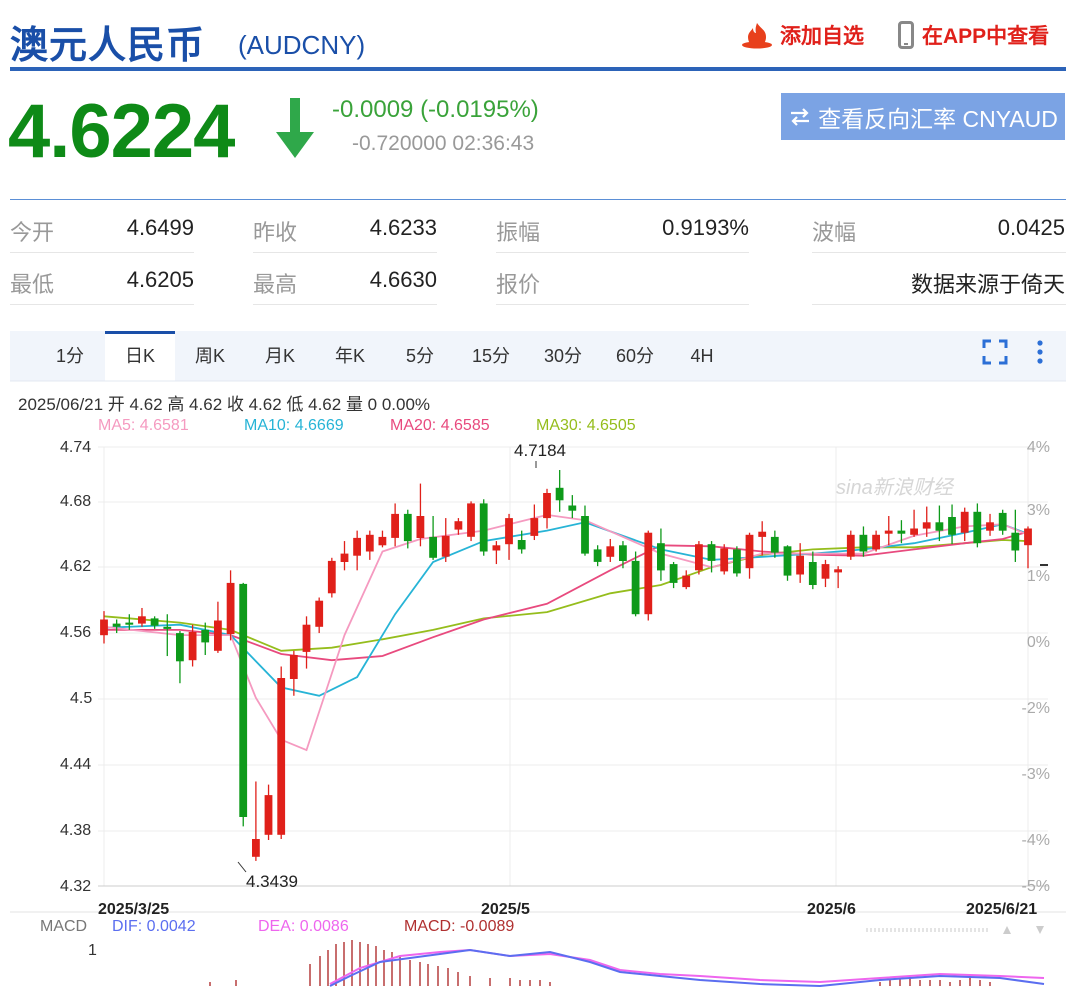 The image size is (1080, 988). Describe the element at coordinates (76, 886) in the screenshot. I see `y-tick: 4.32` at that location.